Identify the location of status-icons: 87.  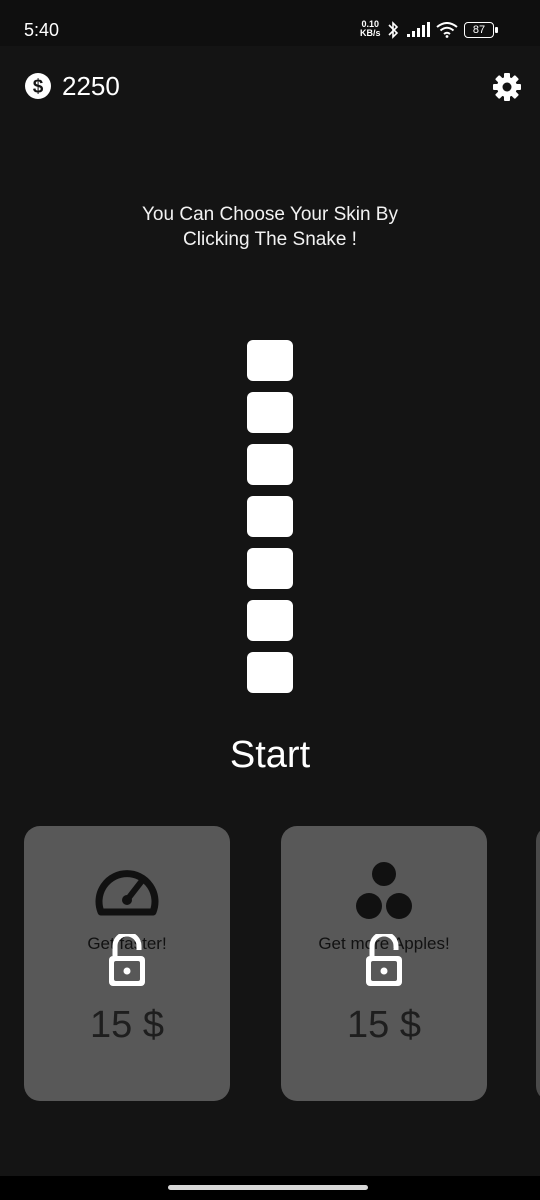
(442, 30).